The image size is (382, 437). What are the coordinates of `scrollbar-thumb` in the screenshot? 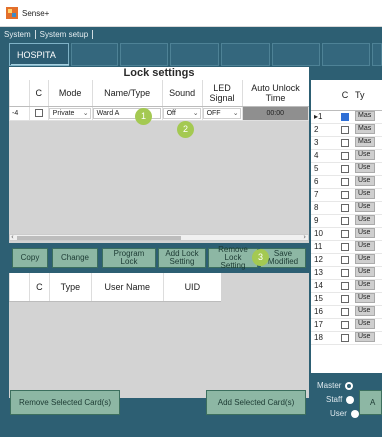 It's located at (99, 238).